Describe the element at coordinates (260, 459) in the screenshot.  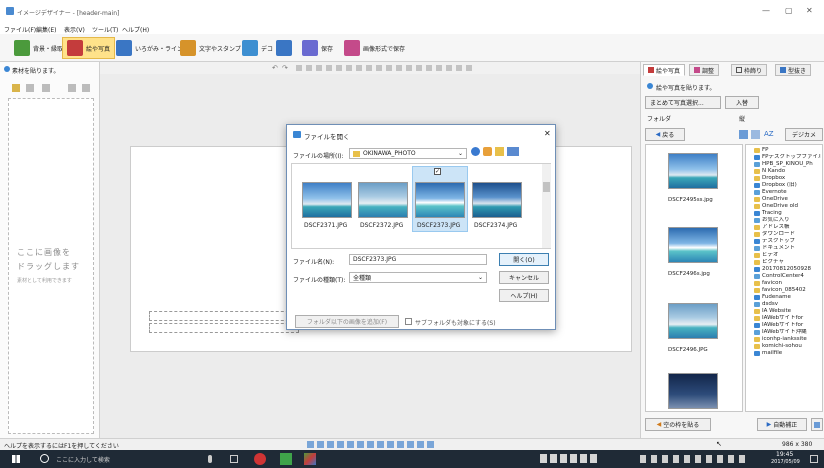
I see `app-icon-red` at that location.